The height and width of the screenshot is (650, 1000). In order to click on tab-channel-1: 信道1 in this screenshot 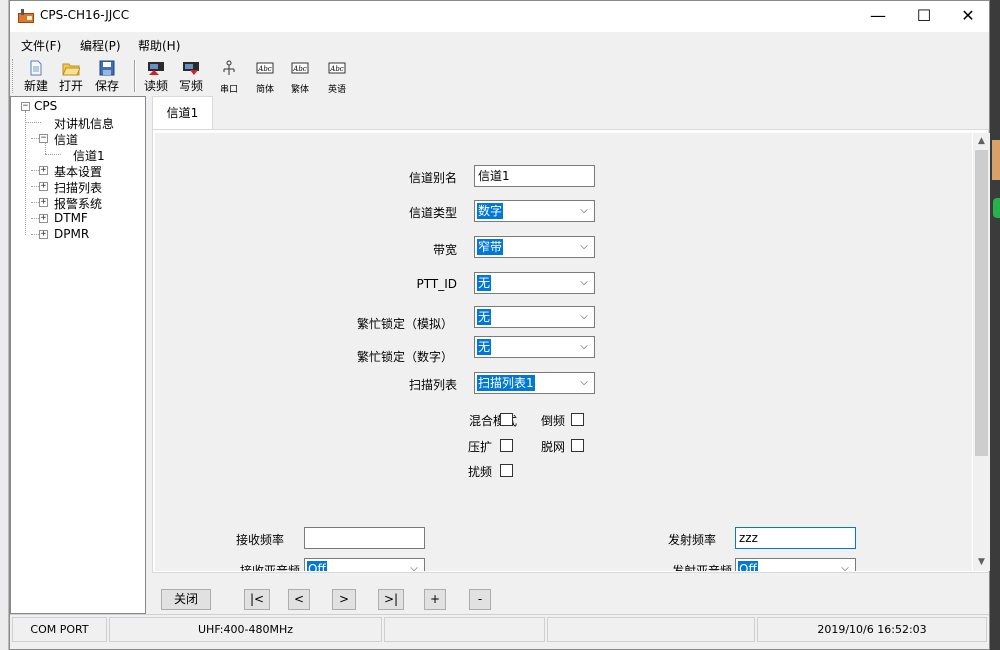, I will do `click(182, 113)`.